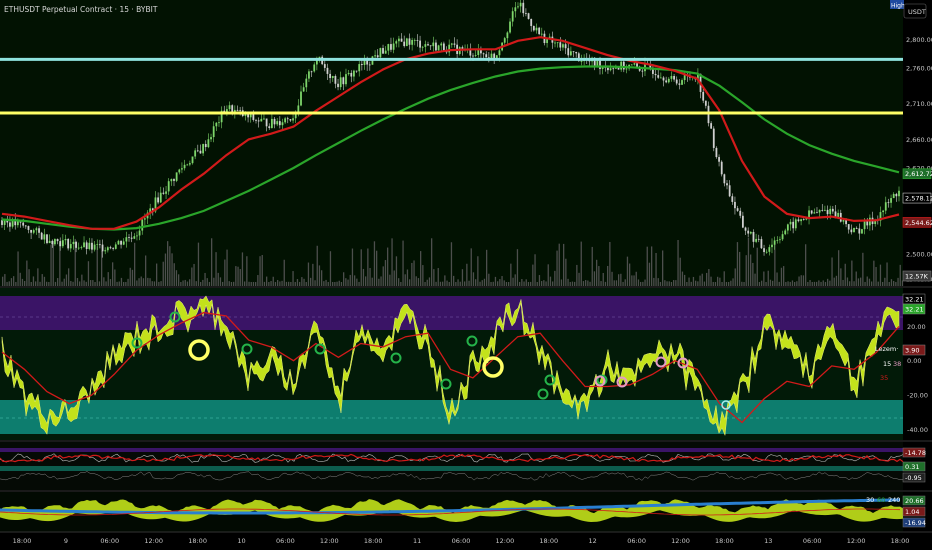 Image resolution: width=932 pixels, height=550 pixels. I want to click on pane3-band-top, so click(451, 450).